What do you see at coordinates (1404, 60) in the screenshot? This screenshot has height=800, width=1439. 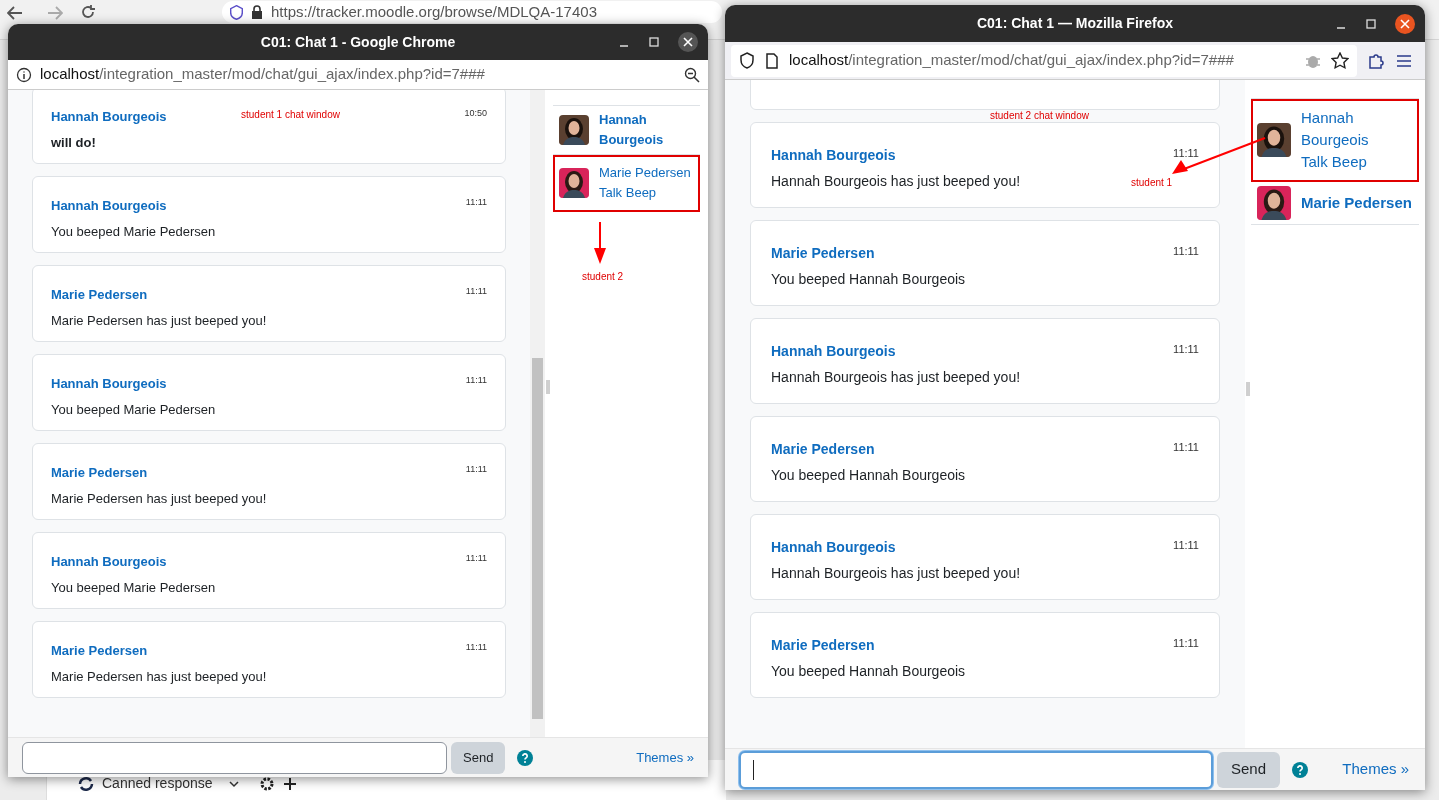 I see `menu-icon` at bounding box center [1404, 60].